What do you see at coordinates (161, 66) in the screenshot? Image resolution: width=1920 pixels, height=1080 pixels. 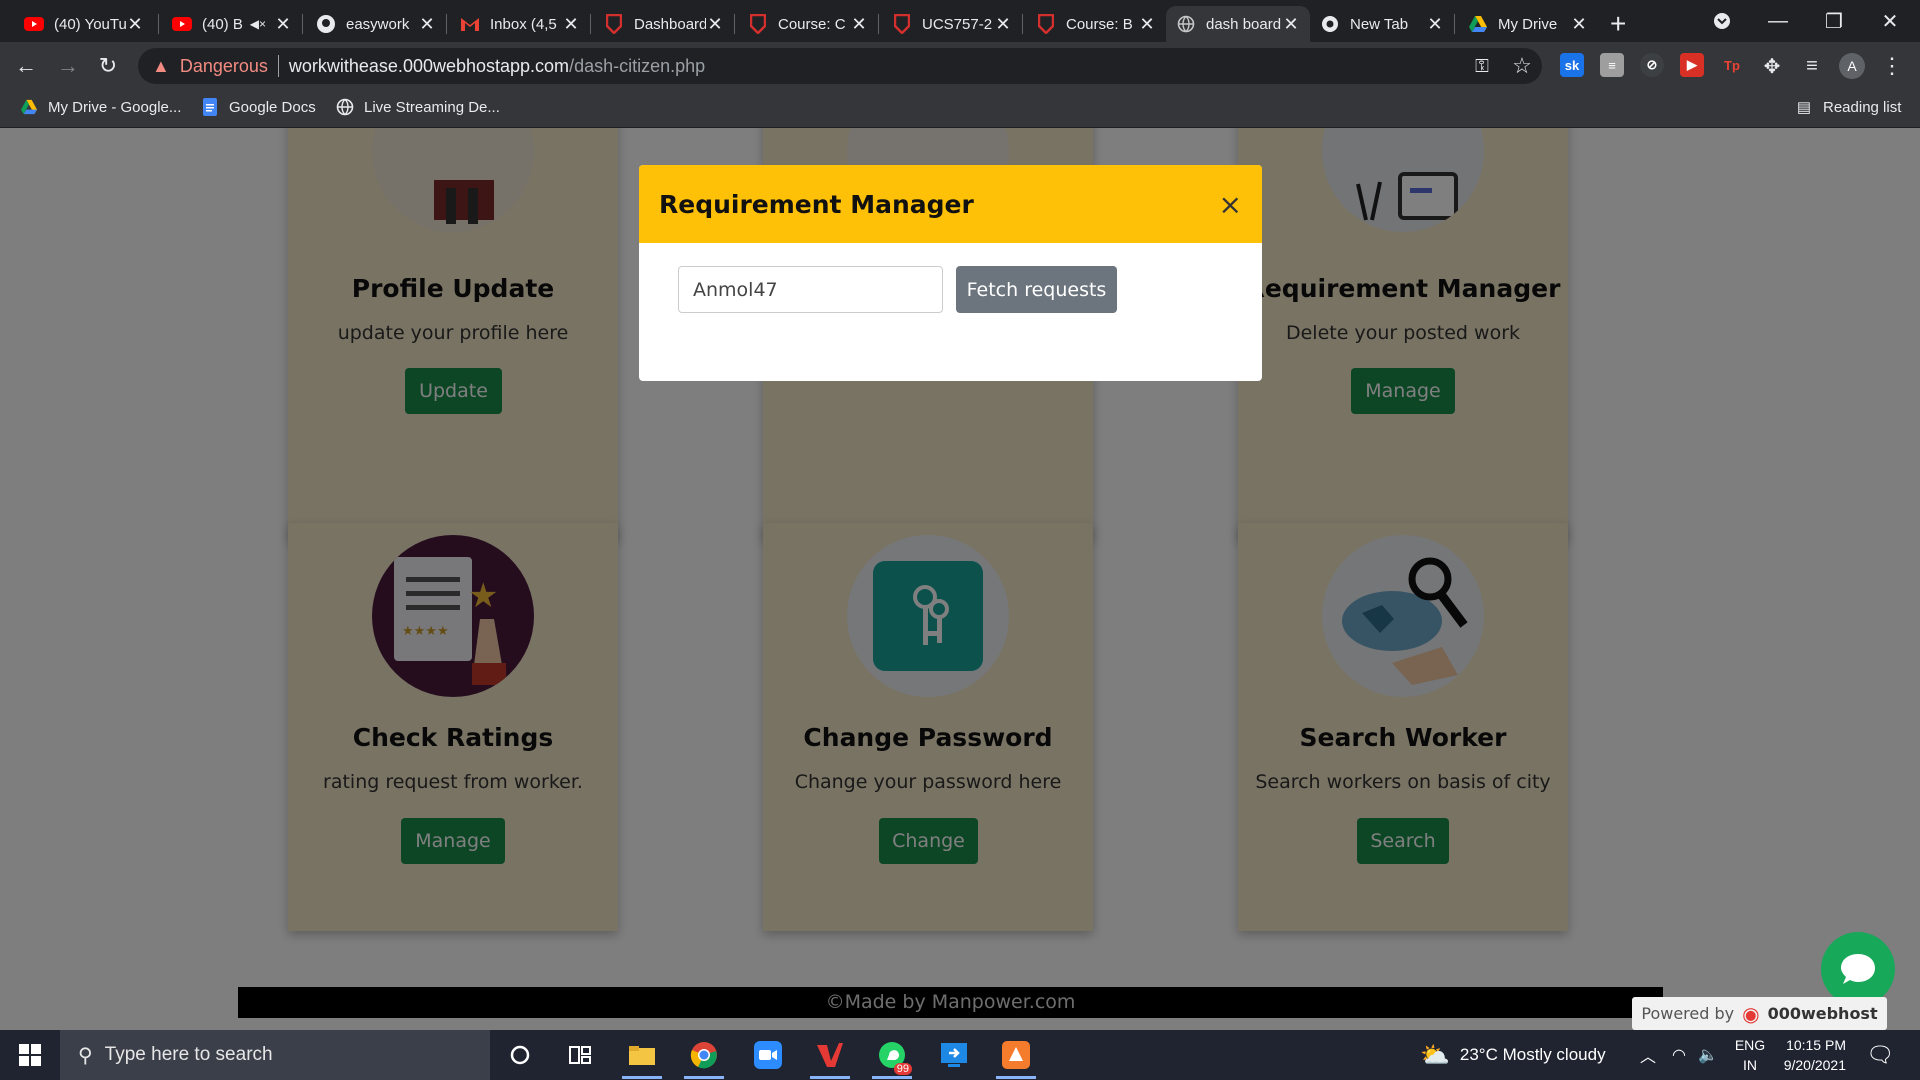 I see `warning-triangle-icon: ▲` at bounding box center [161, 66].